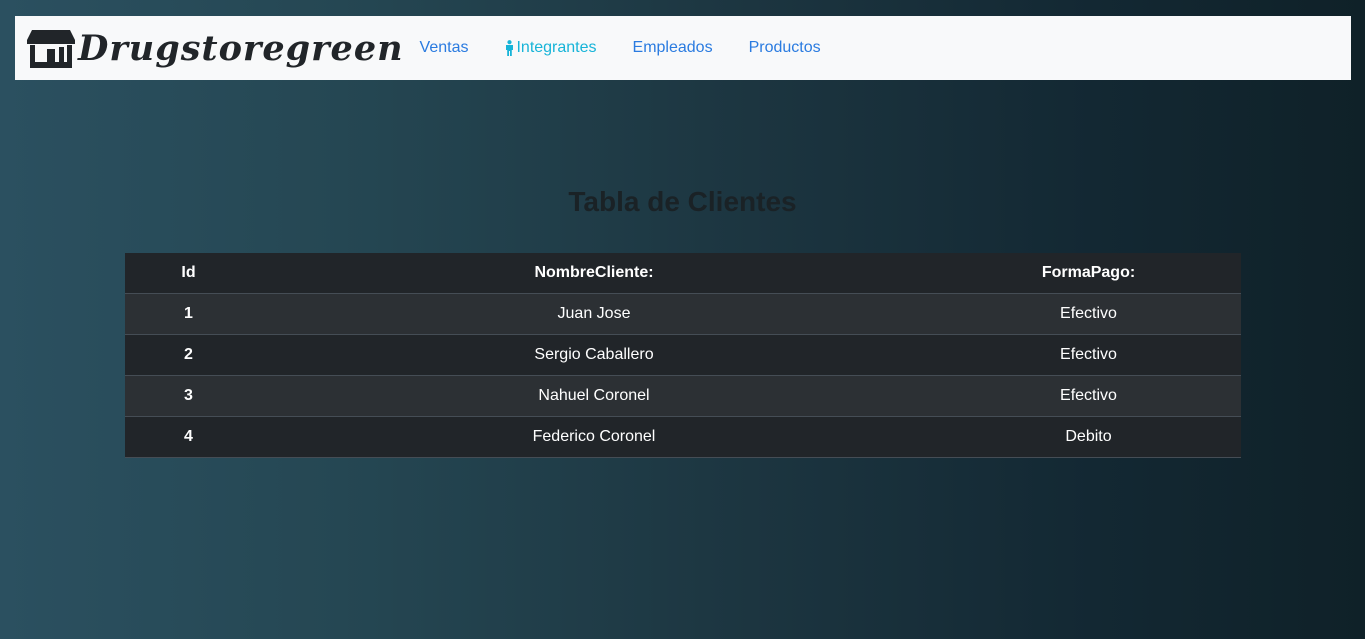 Image resolution: width=1365 pixels, height=639 pixels. What do you see at coordinates (556, 47) in the screenshot?
I see `nav-link-label: Integrantes` at bounding box center [556, 47].